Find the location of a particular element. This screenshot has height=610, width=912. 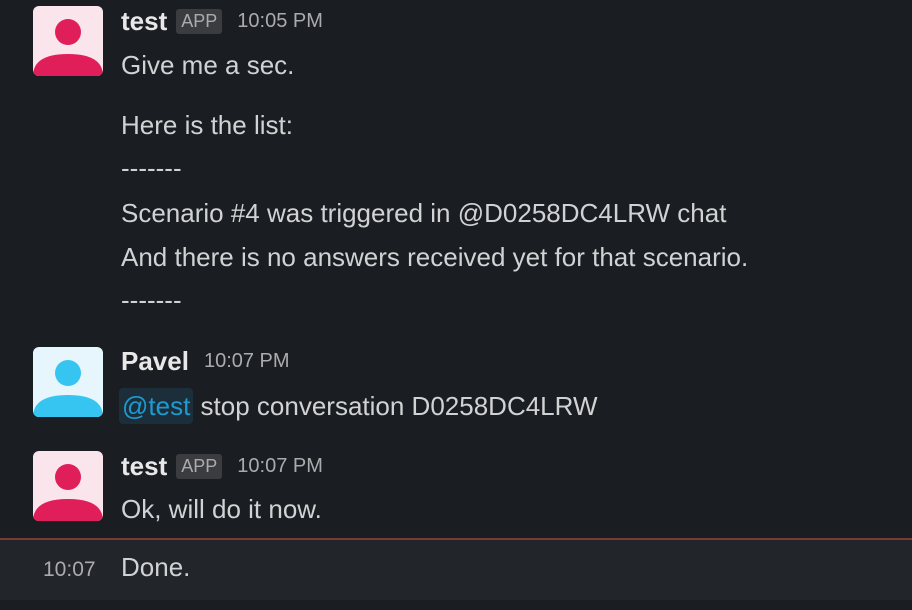

message-header: test APP 10:07 PM is located at coordinates (222, 466).